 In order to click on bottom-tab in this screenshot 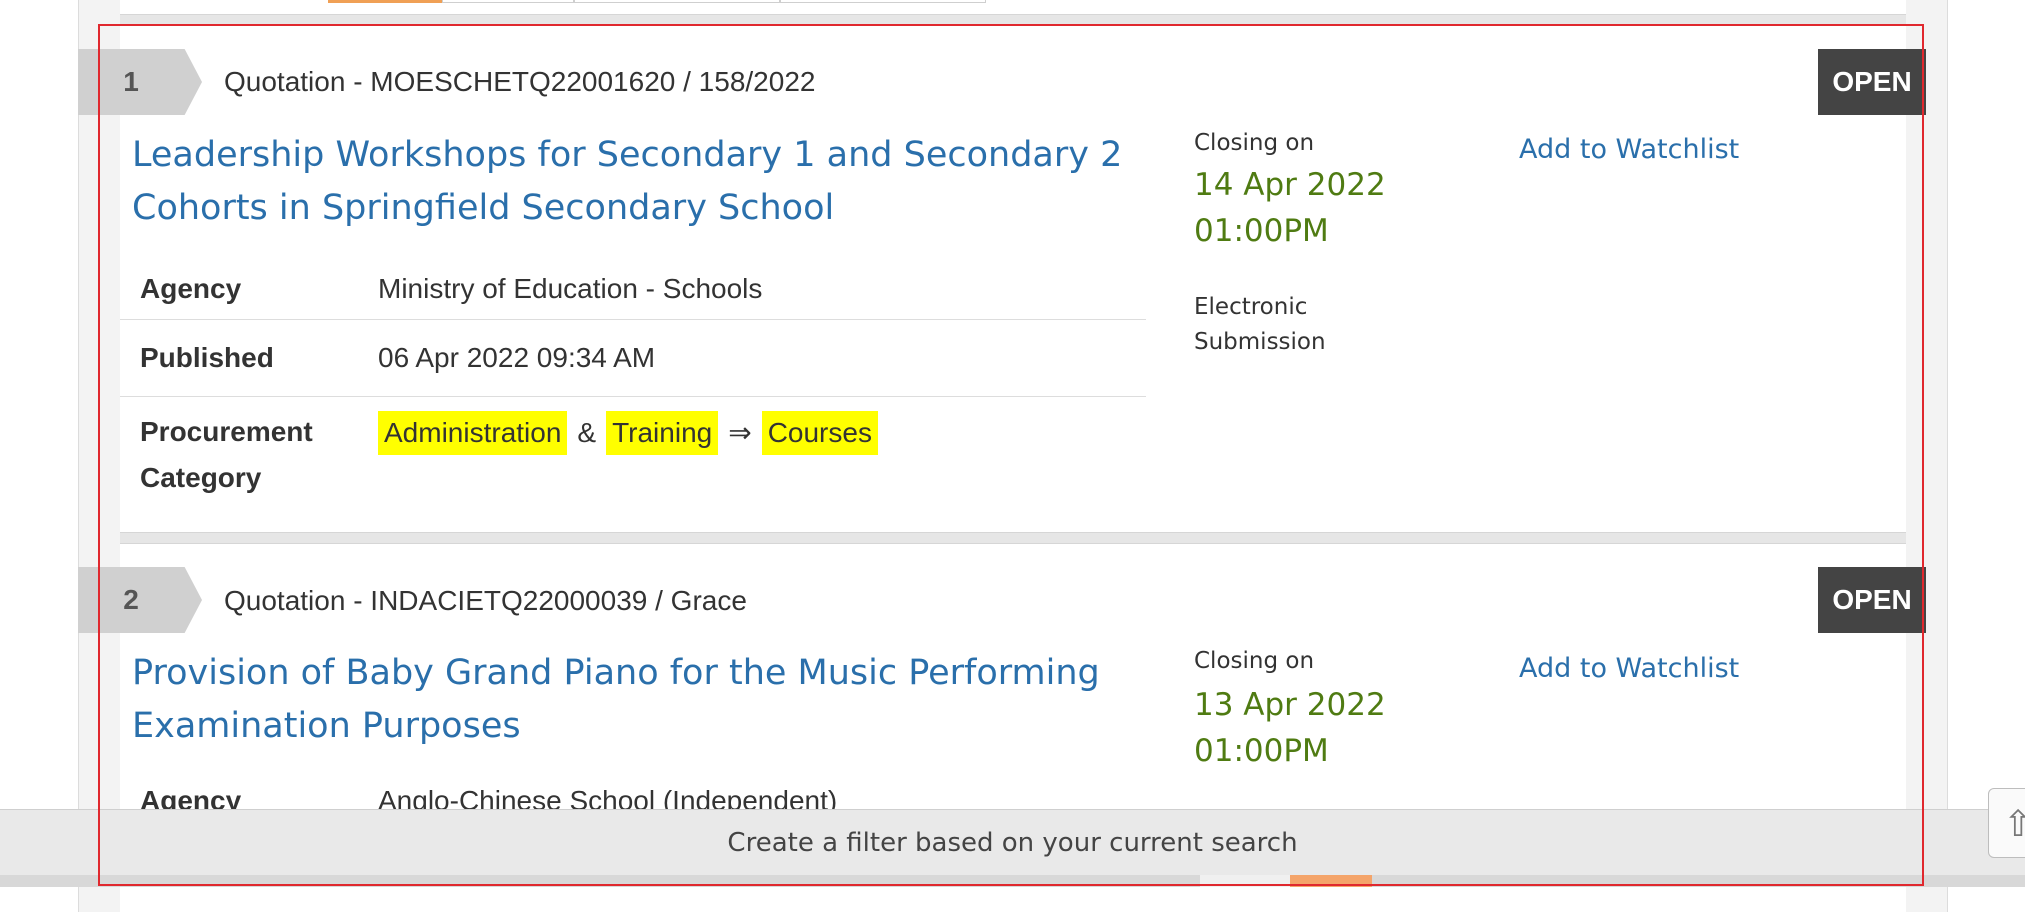, I will do `click(1245, 881)`.